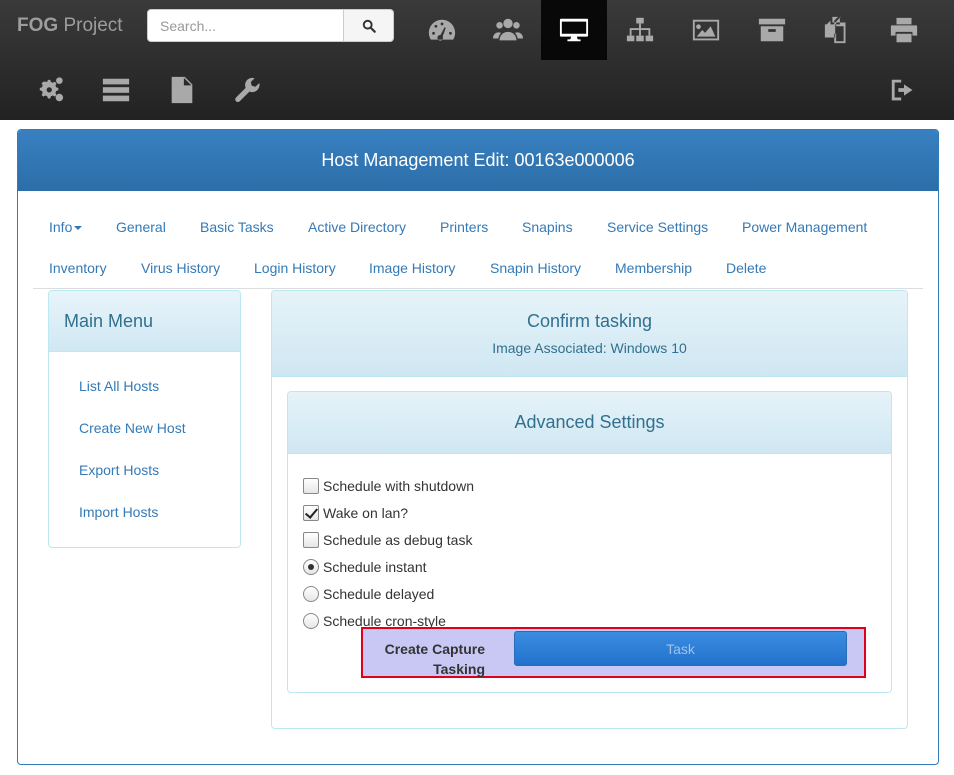 The width and height of the screenshot is (954, 775). What do you see at coordinates (804, 227) in the screenshot?
I see `tab-power-management: Power Management` at bounding box center [804, 227].